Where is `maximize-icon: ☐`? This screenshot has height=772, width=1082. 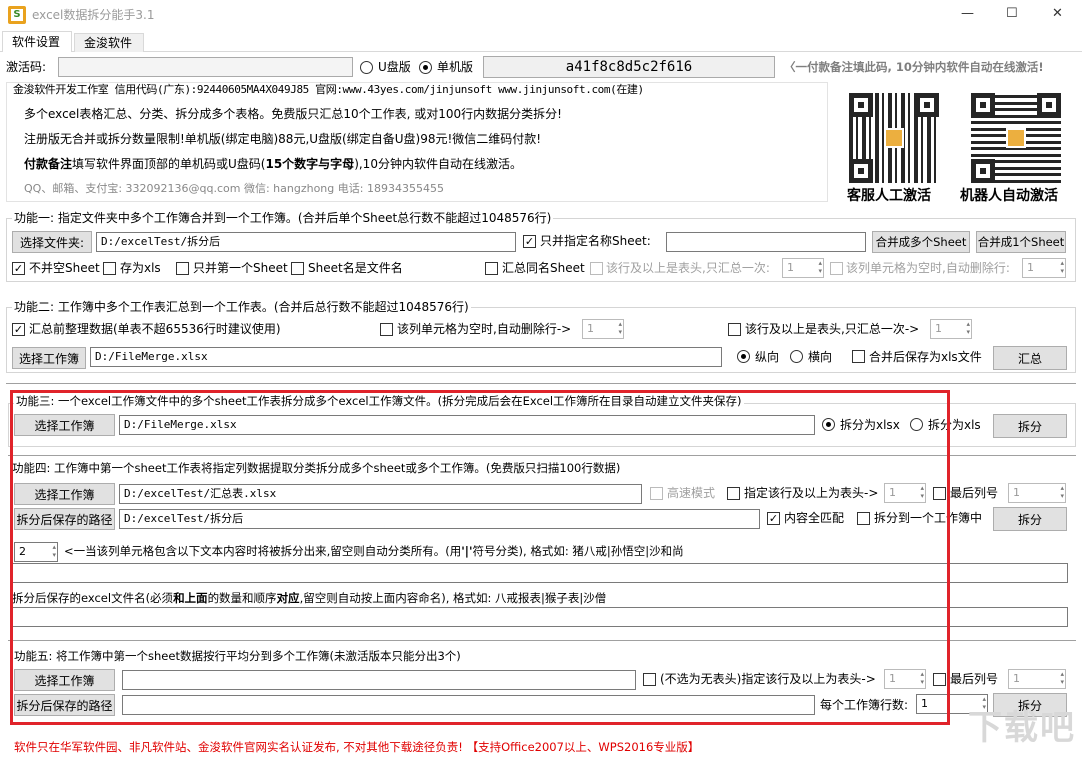
maximize-icon: ☐ is located at coordinates (1012, 14).